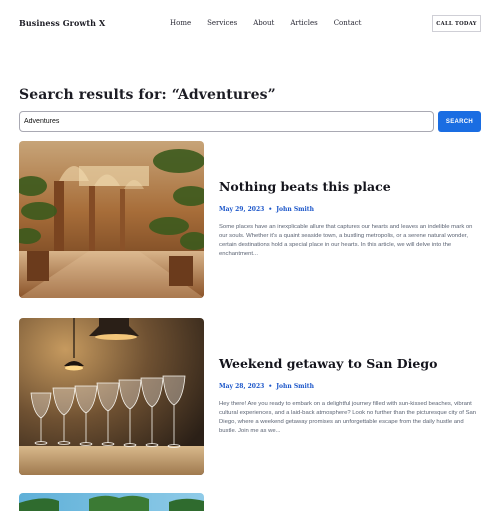 This screenshot has width=500, height=511. Describe the element at coordinates (222, 23) in the screenshot. I see `nav-services: Services` at that location.